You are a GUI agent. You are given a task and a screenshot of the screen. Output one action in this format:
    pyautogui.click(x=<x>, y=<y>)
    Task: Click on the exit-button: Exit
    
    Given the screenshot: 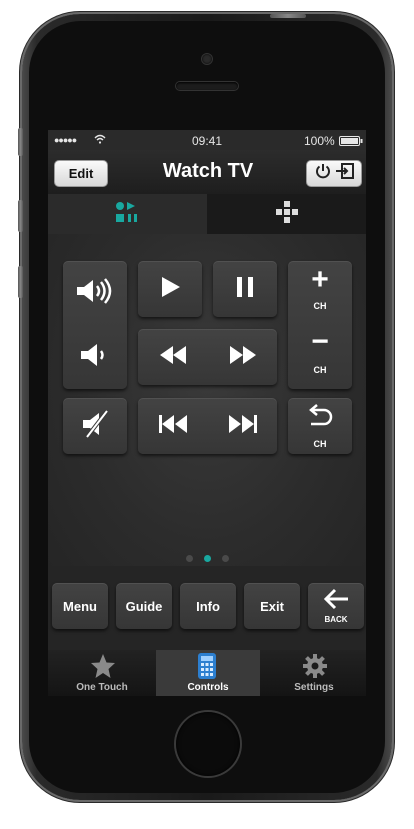 What is the action you would take?
    pyautogui.click(x=272, y=606)
    